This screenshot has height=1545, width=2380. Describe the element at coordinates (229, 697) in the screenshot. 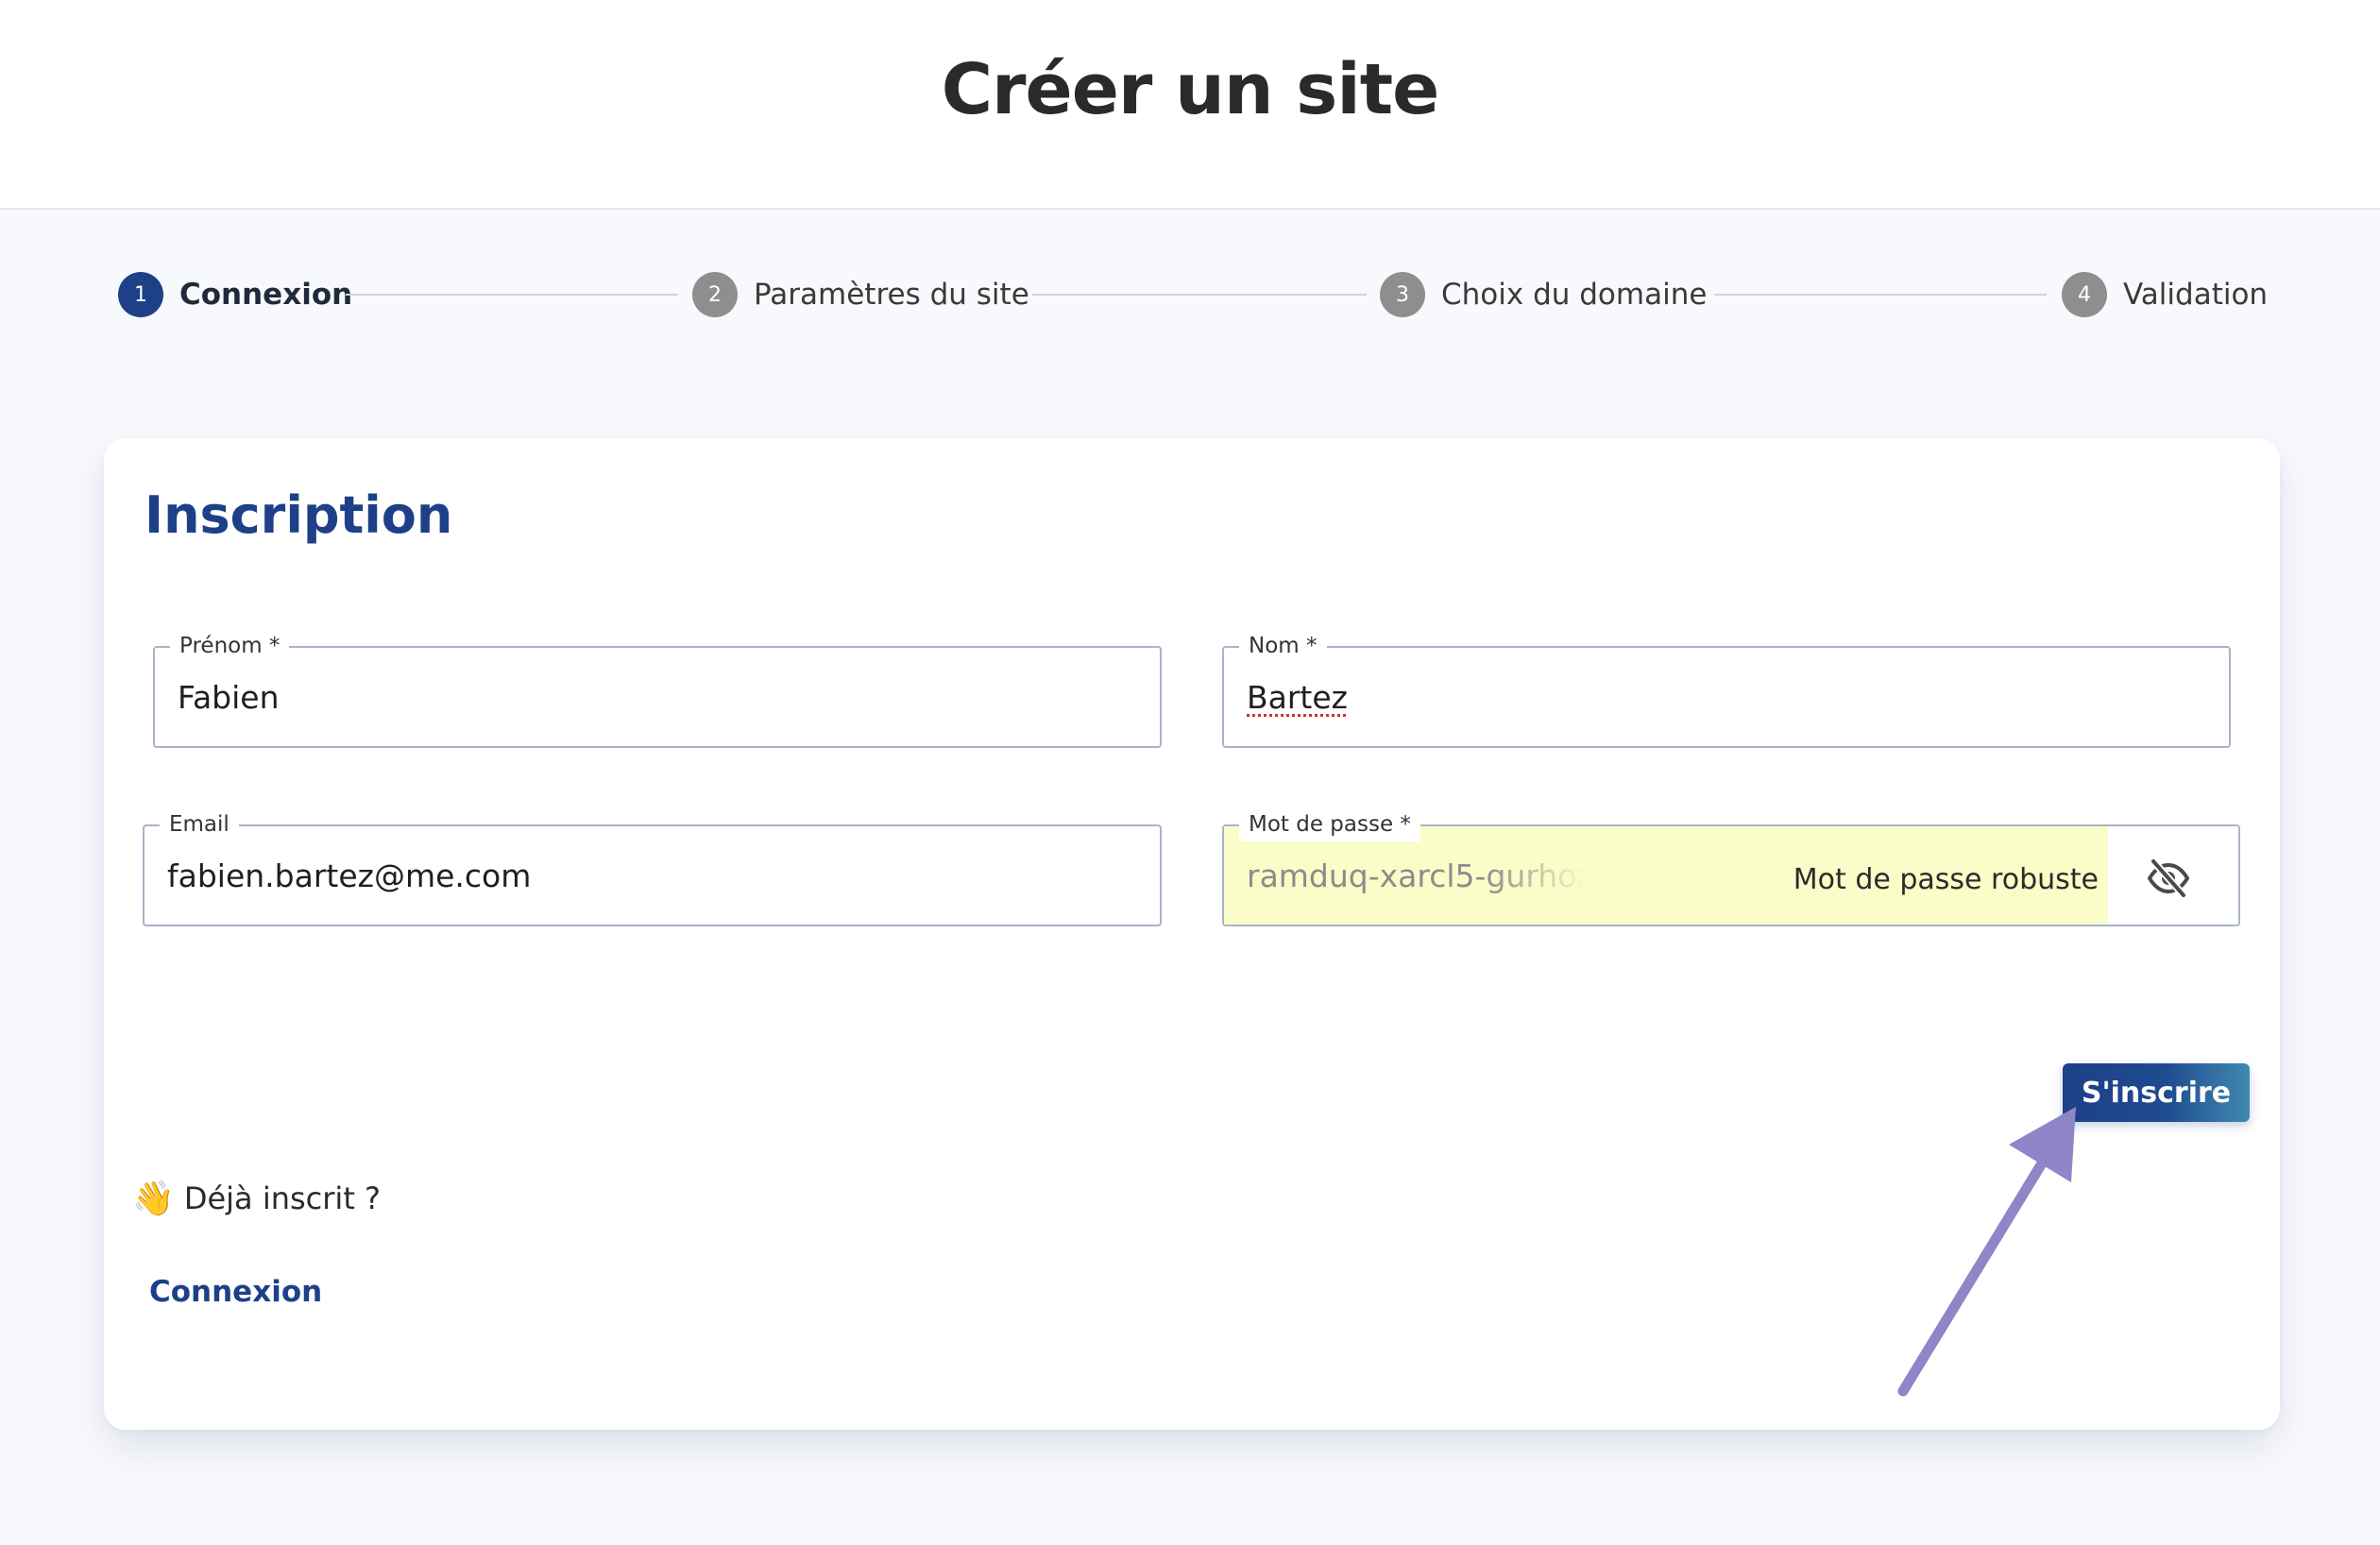

I see `first-name-value: Fabien` at that location.